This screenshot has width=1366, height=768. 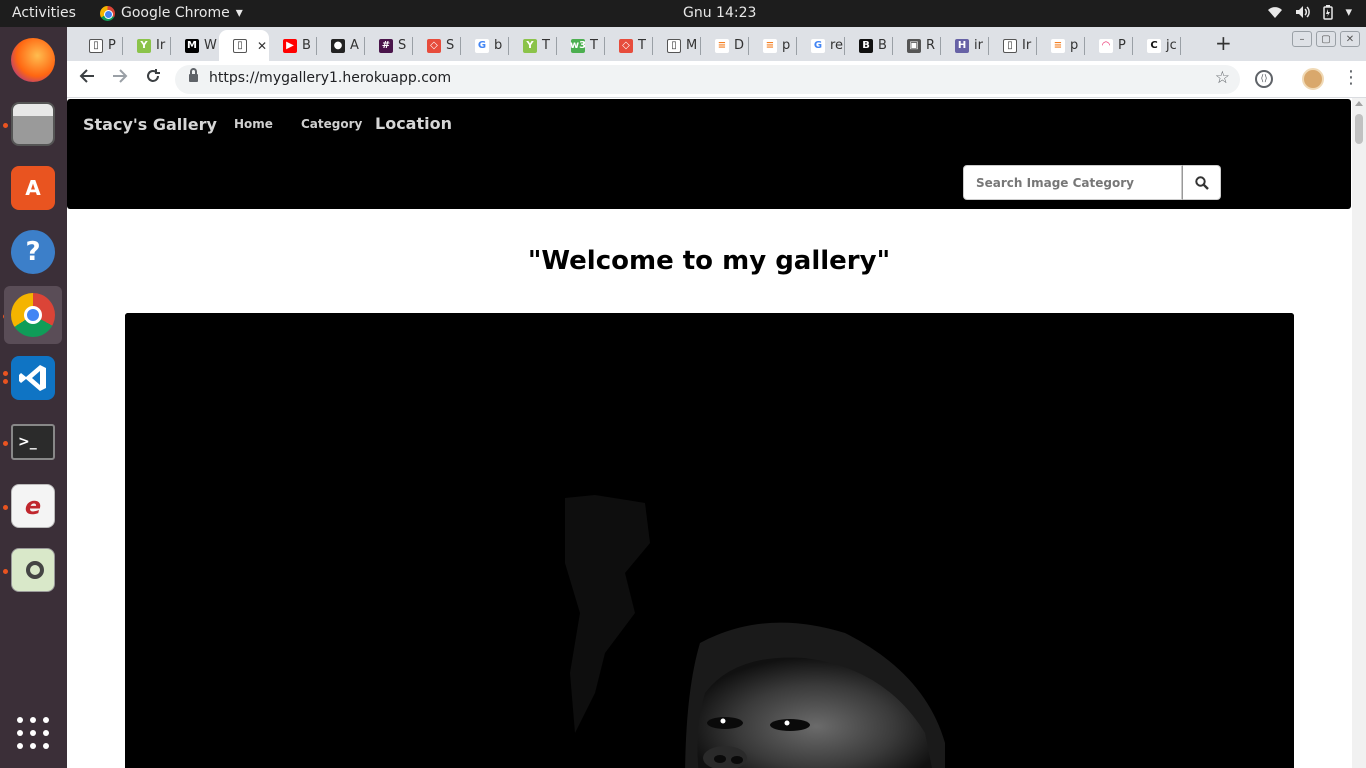 I want to click on terminal-icon: >_, so click(x=33, y=442).